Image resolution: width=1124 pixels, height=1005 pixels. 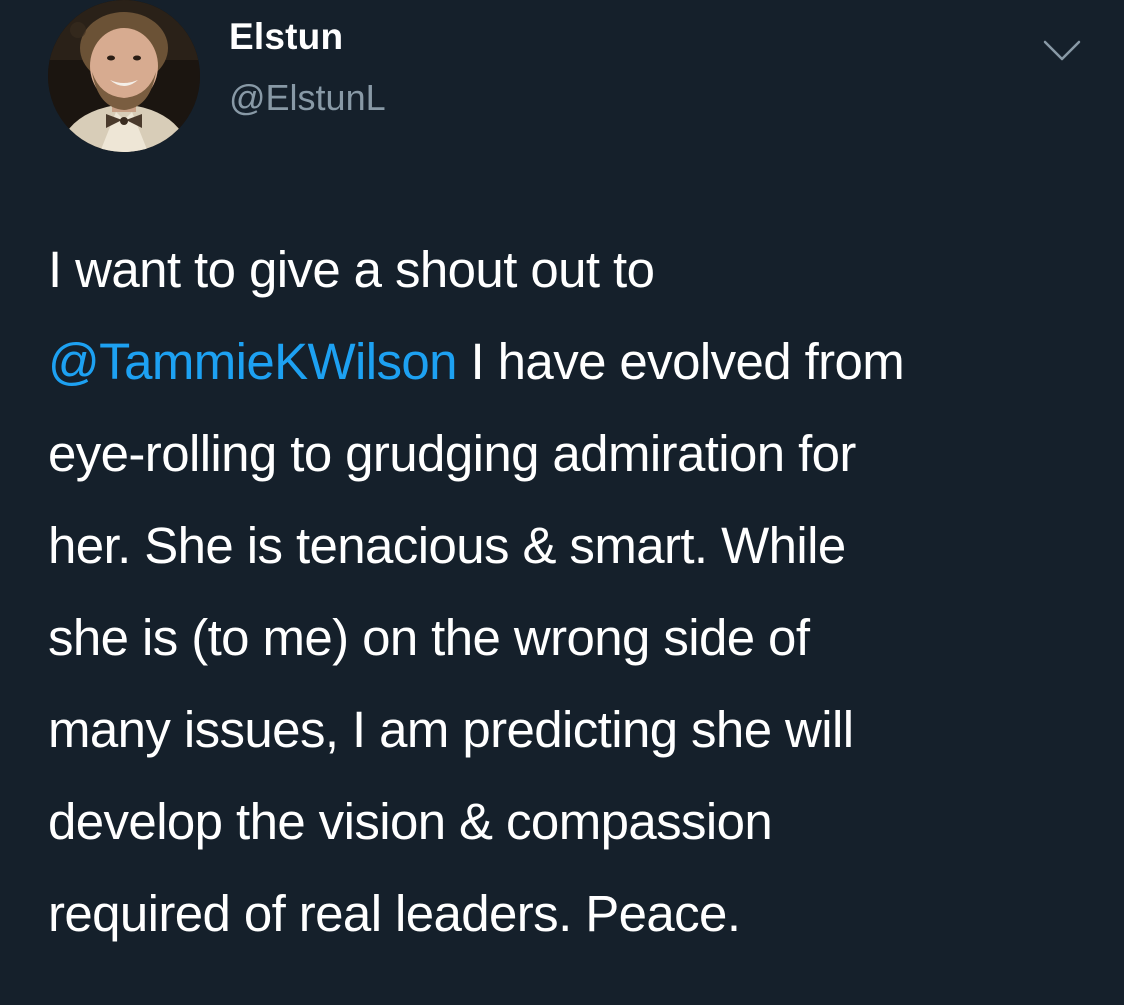 What do you see at coordinates (451, 729) in the screenshot?
I see `tweet-text-line: many issues, I am predicting she will` at bounding box center [451, 729].